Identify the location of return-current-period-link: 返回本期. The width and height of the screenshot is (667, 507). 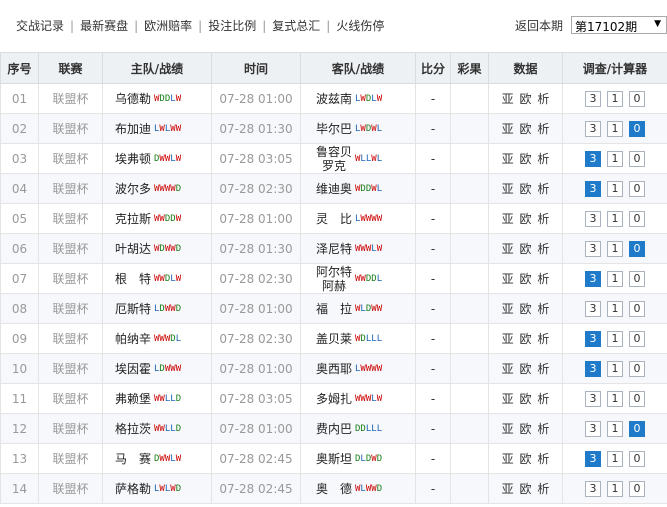
(539, 25).